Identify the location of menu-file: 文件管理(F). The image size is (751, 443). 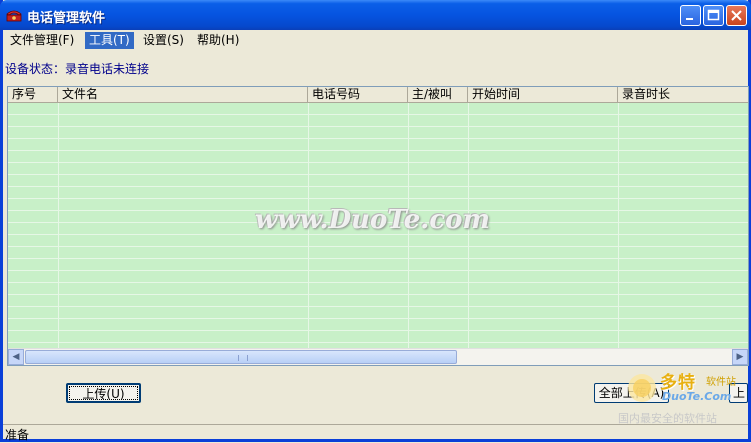
(42, 40).